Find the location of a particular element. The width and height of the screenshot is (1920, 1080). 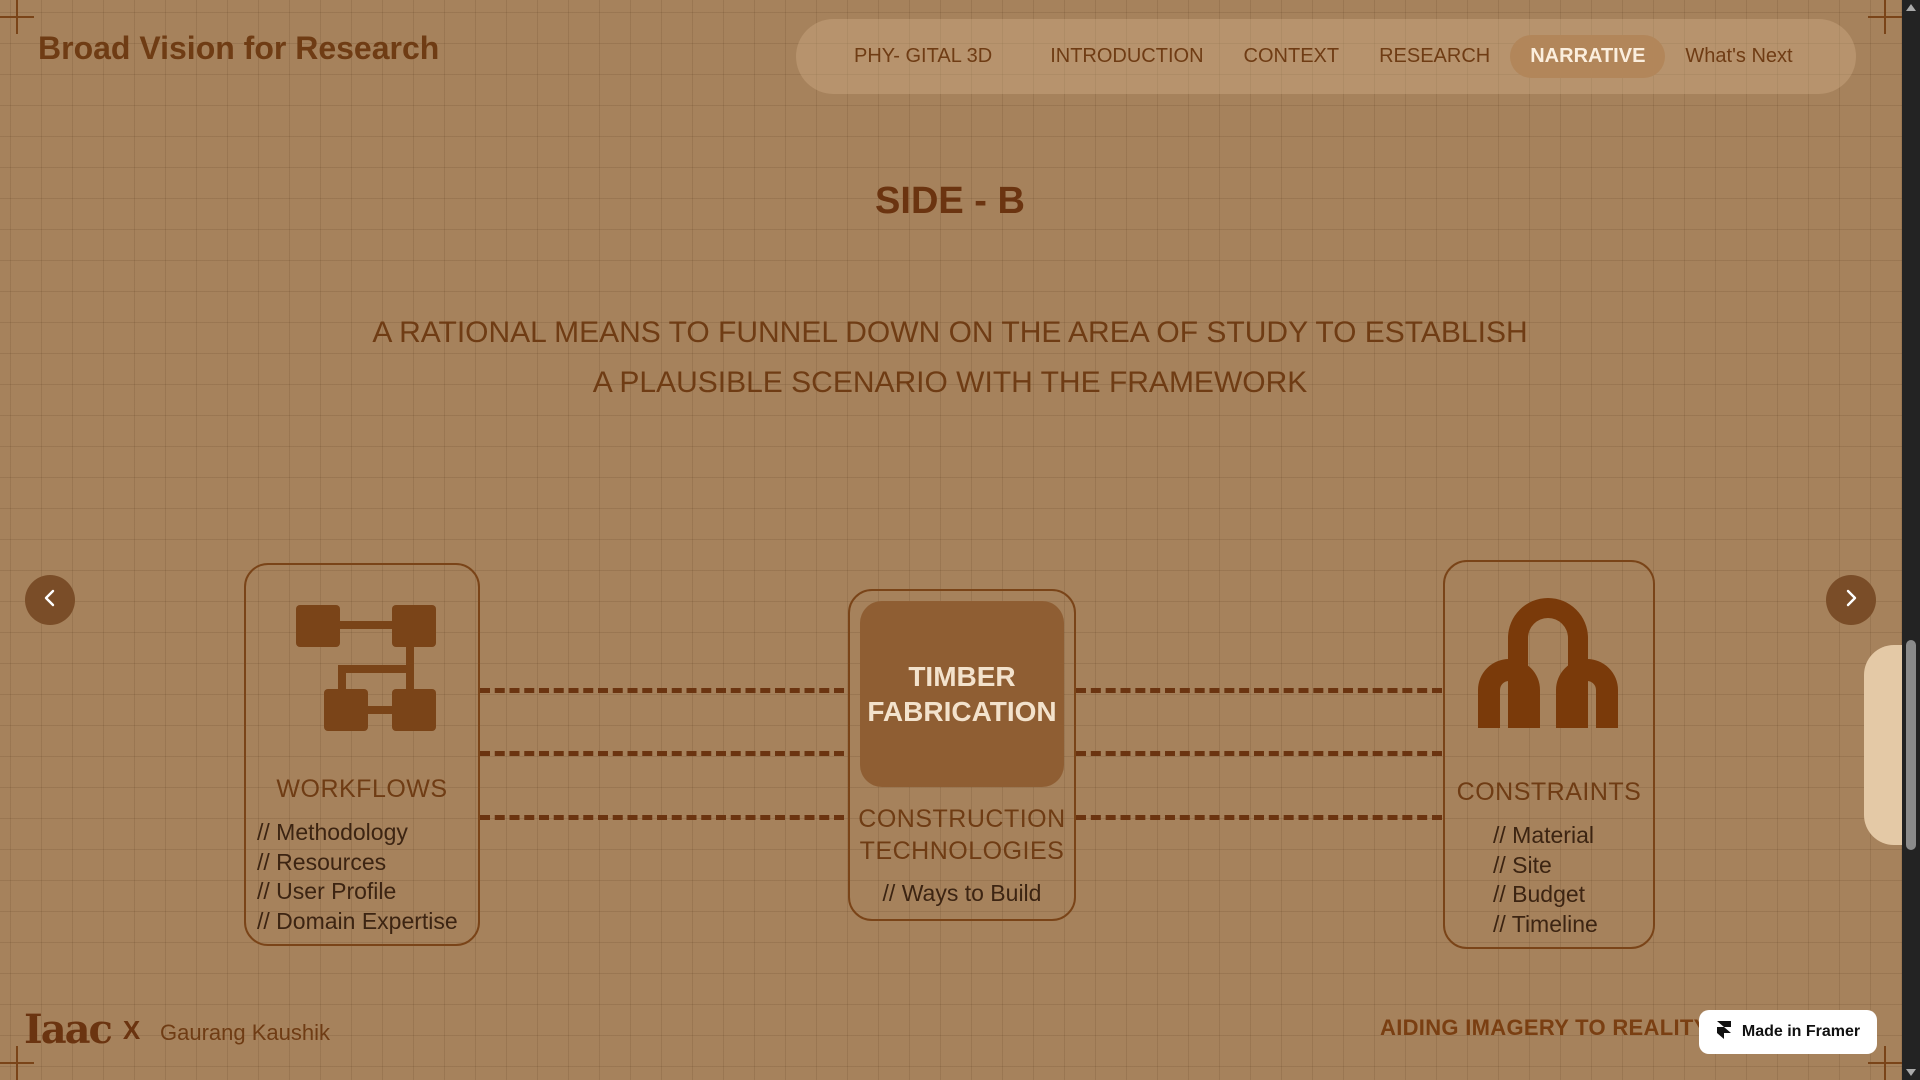

chevron-right-icon is located at coordinates (1851, 600).